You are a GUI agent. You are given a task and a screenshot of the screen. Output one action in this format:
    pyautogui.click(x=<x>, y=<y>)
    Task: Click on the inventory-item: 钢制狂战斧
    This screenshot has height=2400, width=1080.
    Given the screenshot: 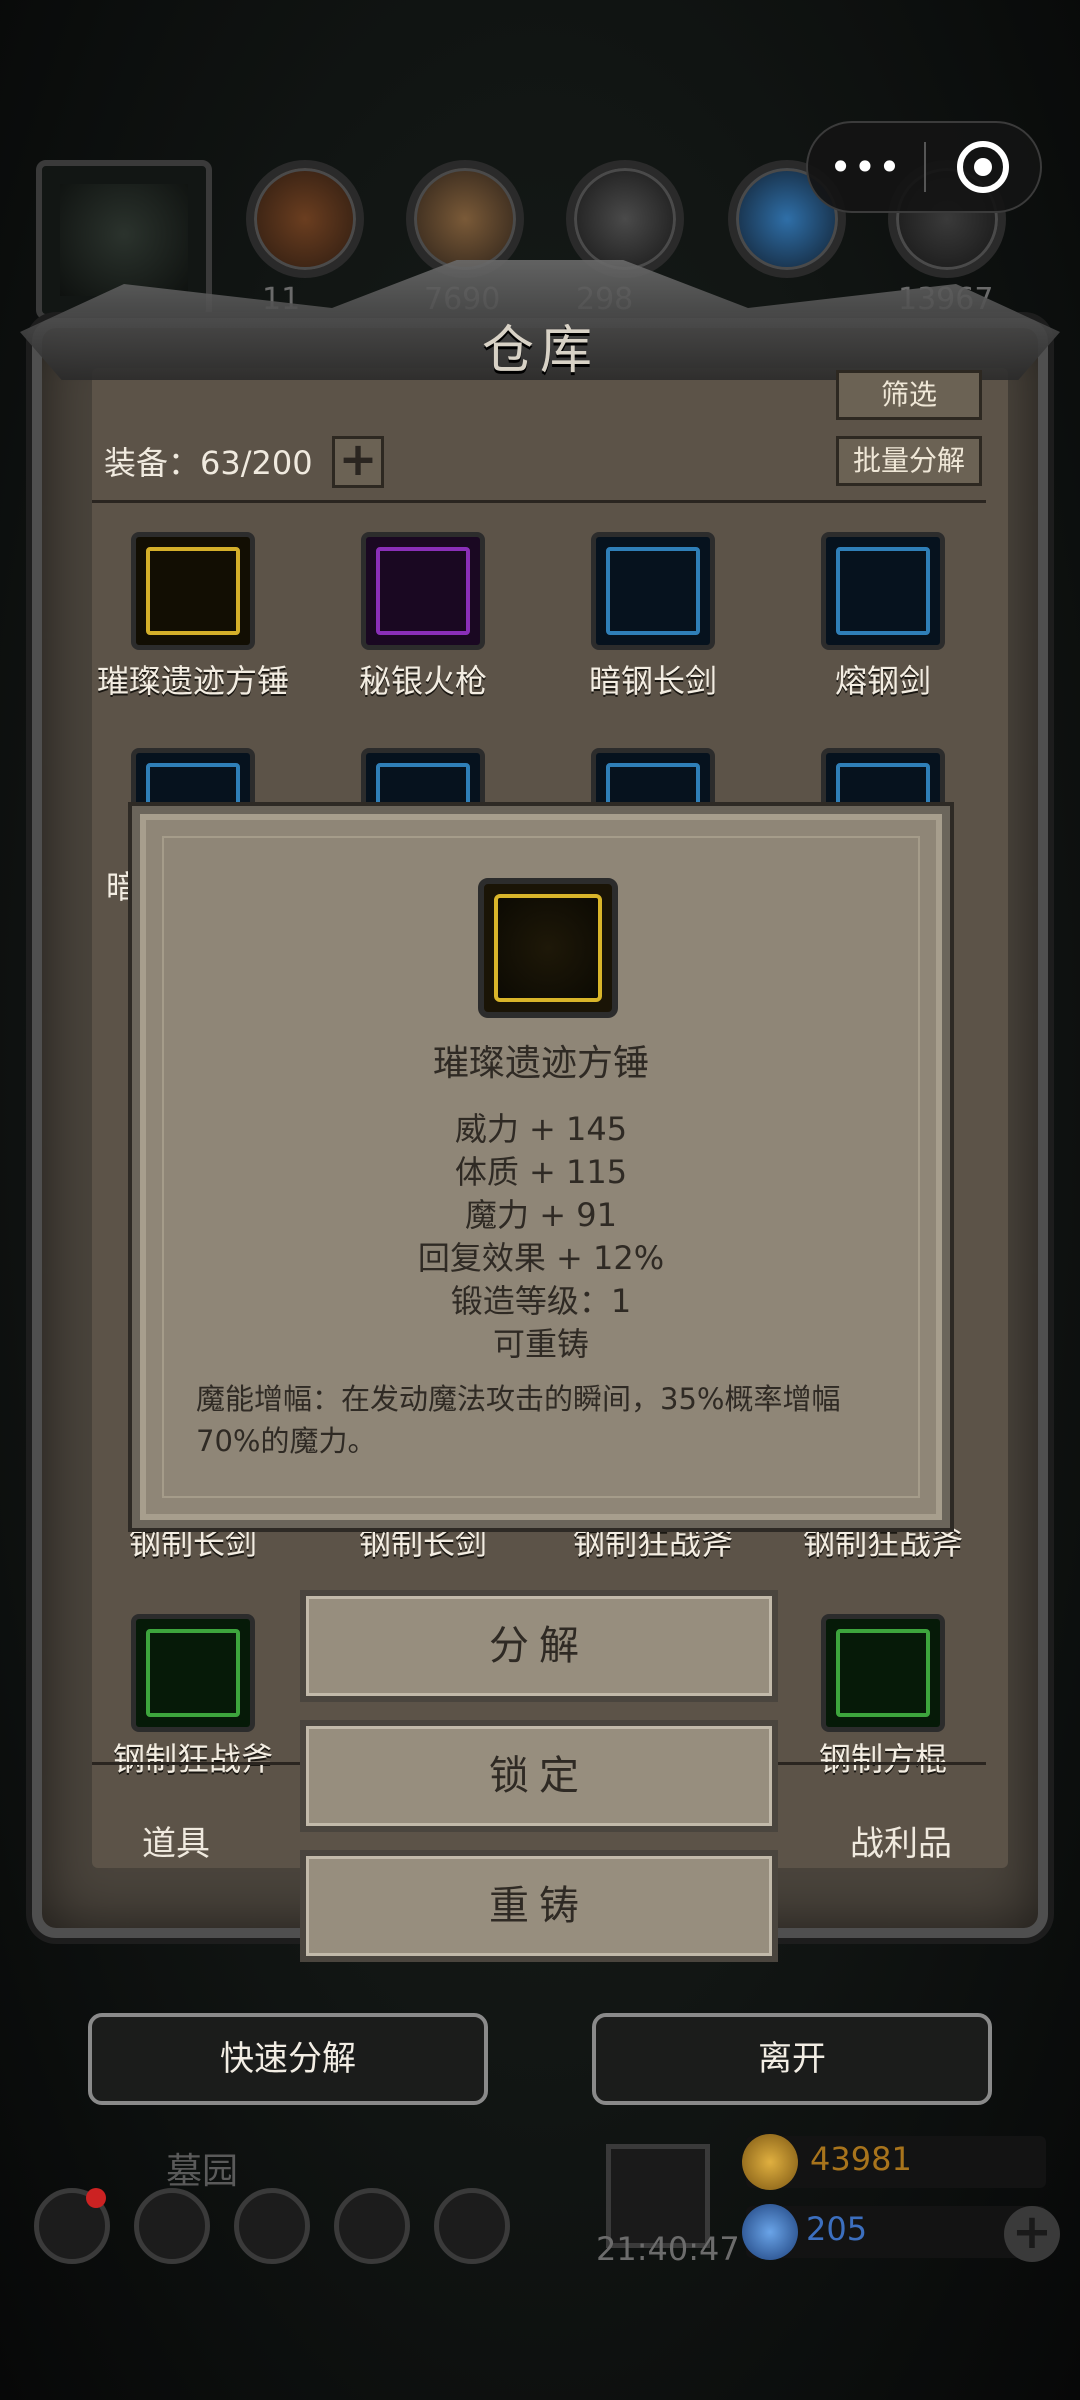 What is the action you would take?
    pyautogui.click(x=193, y=1697)
    